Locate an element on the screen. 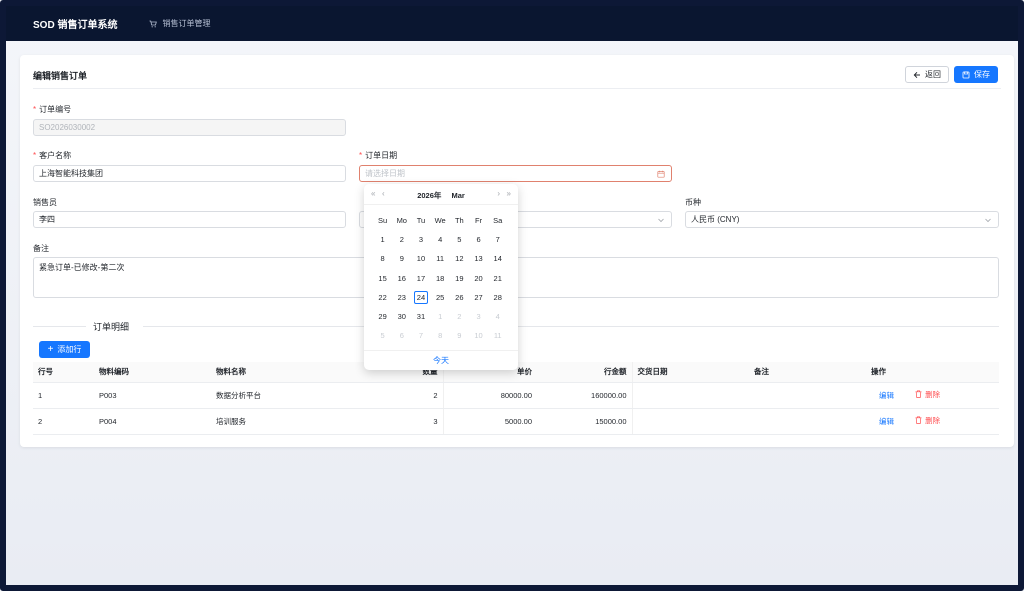  picker-year: 2026年 is located at coordinates (429, 195).